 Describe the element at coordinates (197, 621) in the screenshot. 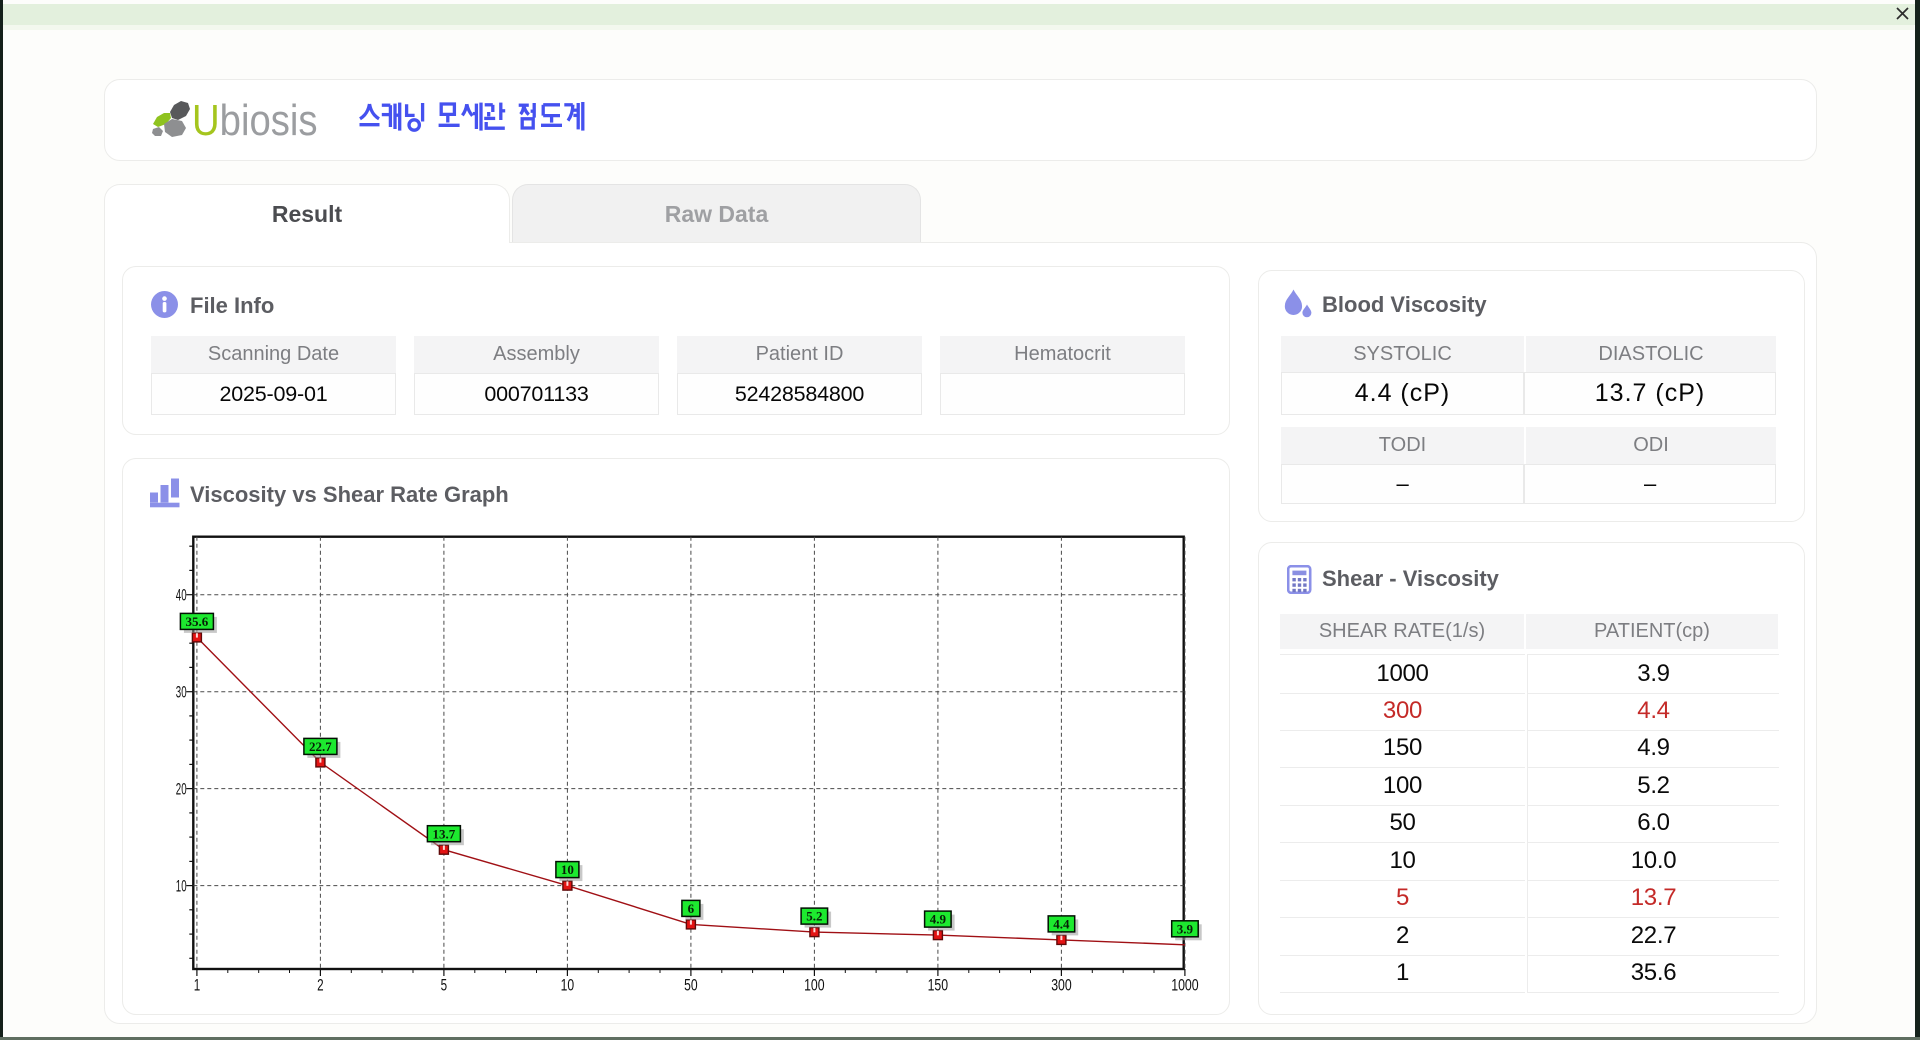

I see `svg-text: 35.6` at that location.